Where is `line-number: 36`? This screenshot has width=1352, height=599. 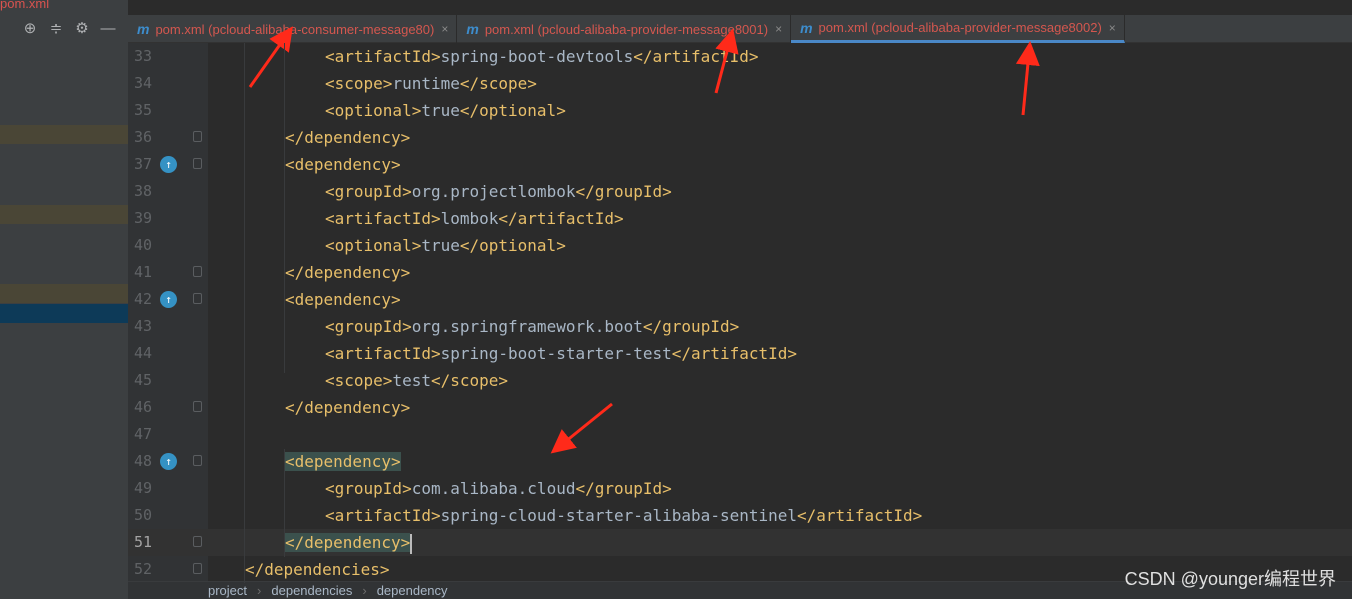
line-number: 36 is located at coordinates (142, 137).